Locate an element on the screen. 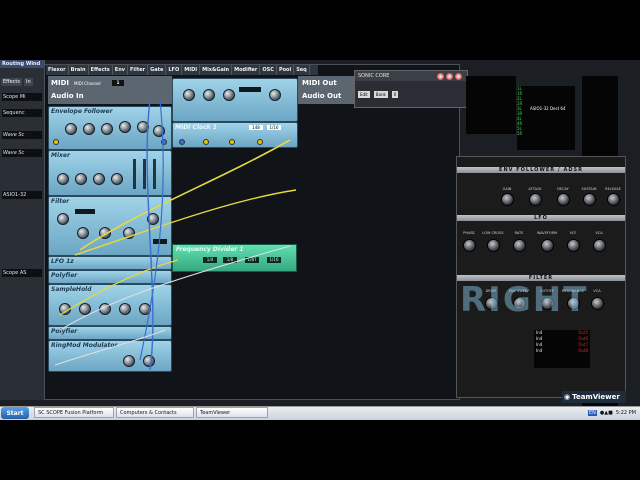 Image resolution: width=640 pixels, height=480 pixels. sustain-label: SUSTAIN is located at coordinates (589, 189).